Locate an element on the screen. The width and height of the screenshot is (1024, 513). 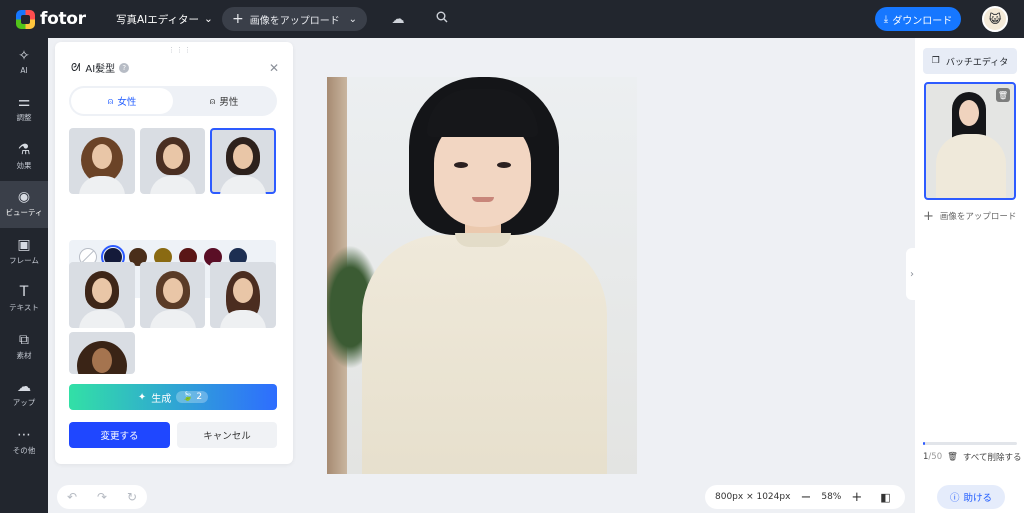
cloud-upload-icon: ☁ is located at coordinates (24, 387).